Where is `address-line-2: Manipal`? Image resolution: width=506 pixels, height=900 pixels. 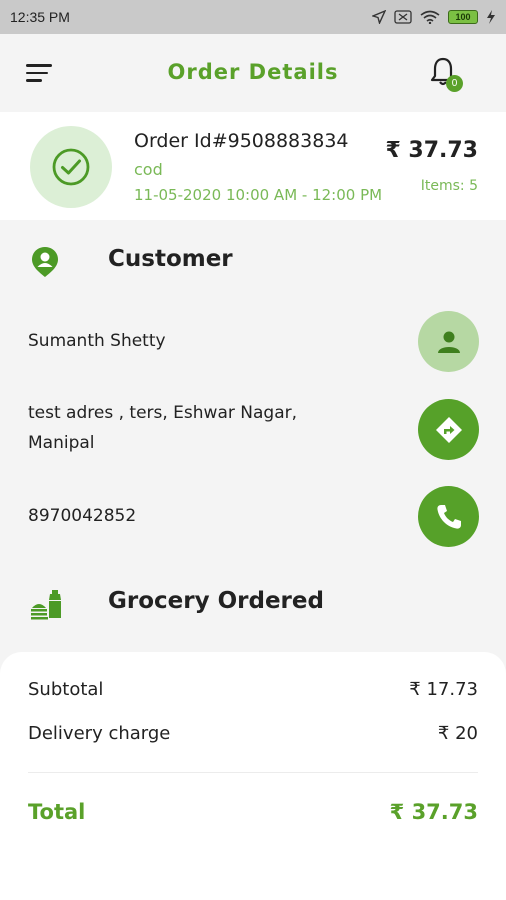 address-line-2: Manipal is located at coordinates (61, 443).